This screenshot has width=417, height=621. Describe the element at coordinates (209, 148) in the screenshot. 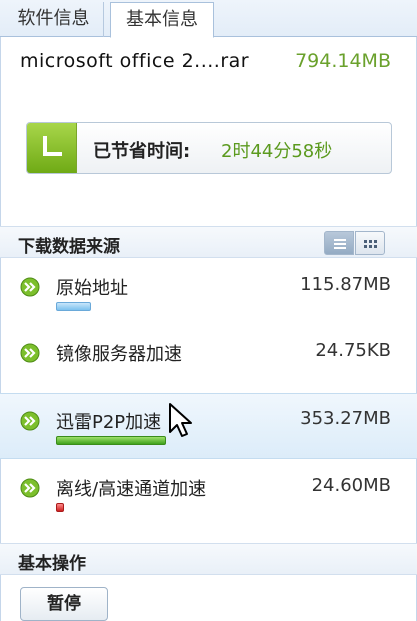

I see `saved-time-box: 已节省时间: 2时44分58秒` at that location.